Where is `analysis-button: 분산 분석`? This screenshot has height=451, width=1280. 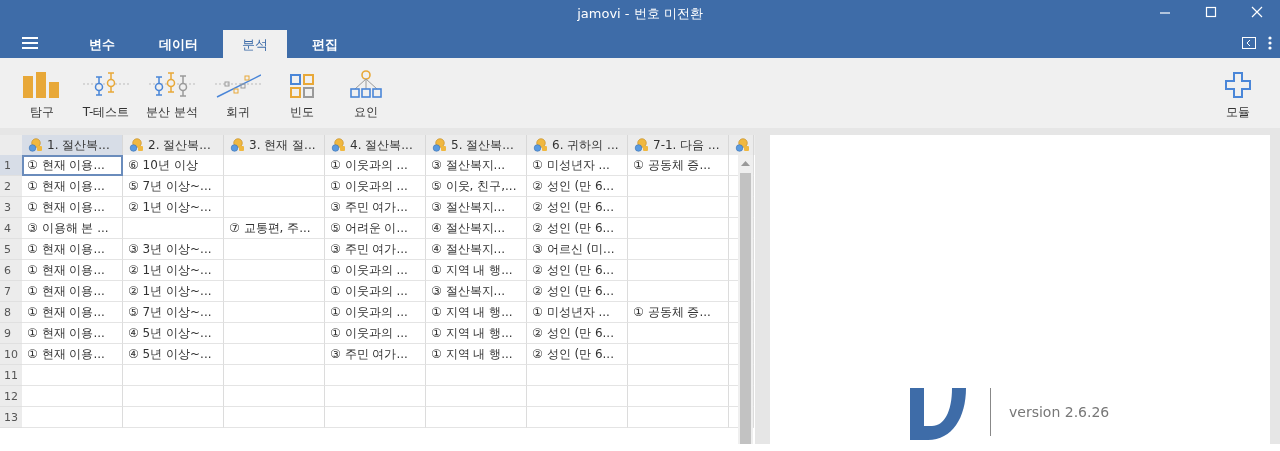
analysis-button: 분산 분석 is located at coordinates (172, 93).